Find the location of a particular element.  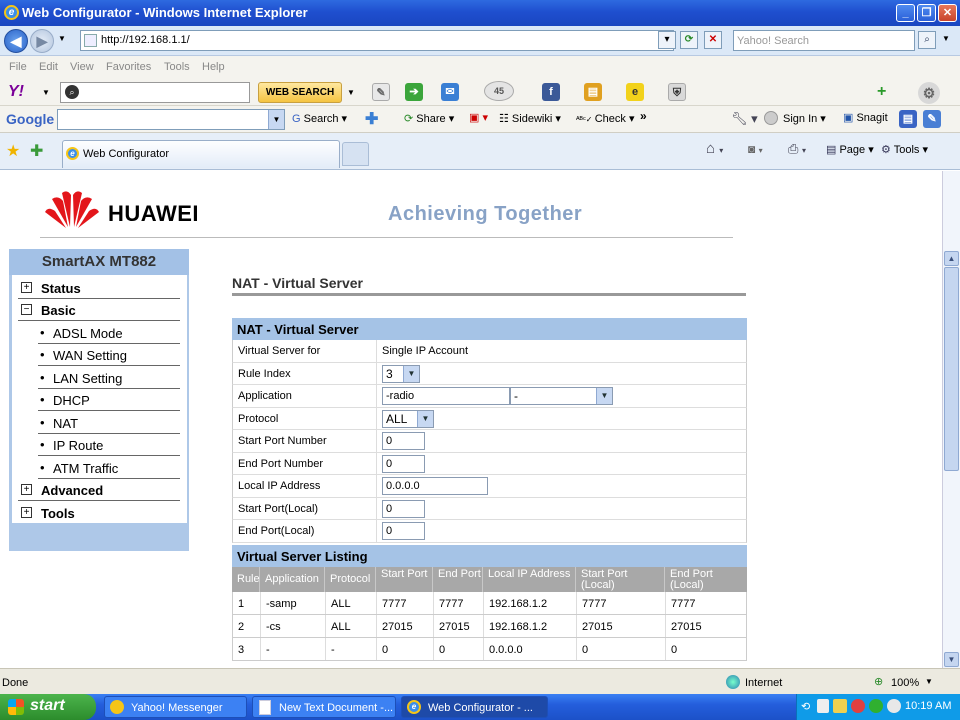

tray-network-icon: ⟲ is located at coordinates (805, 706).